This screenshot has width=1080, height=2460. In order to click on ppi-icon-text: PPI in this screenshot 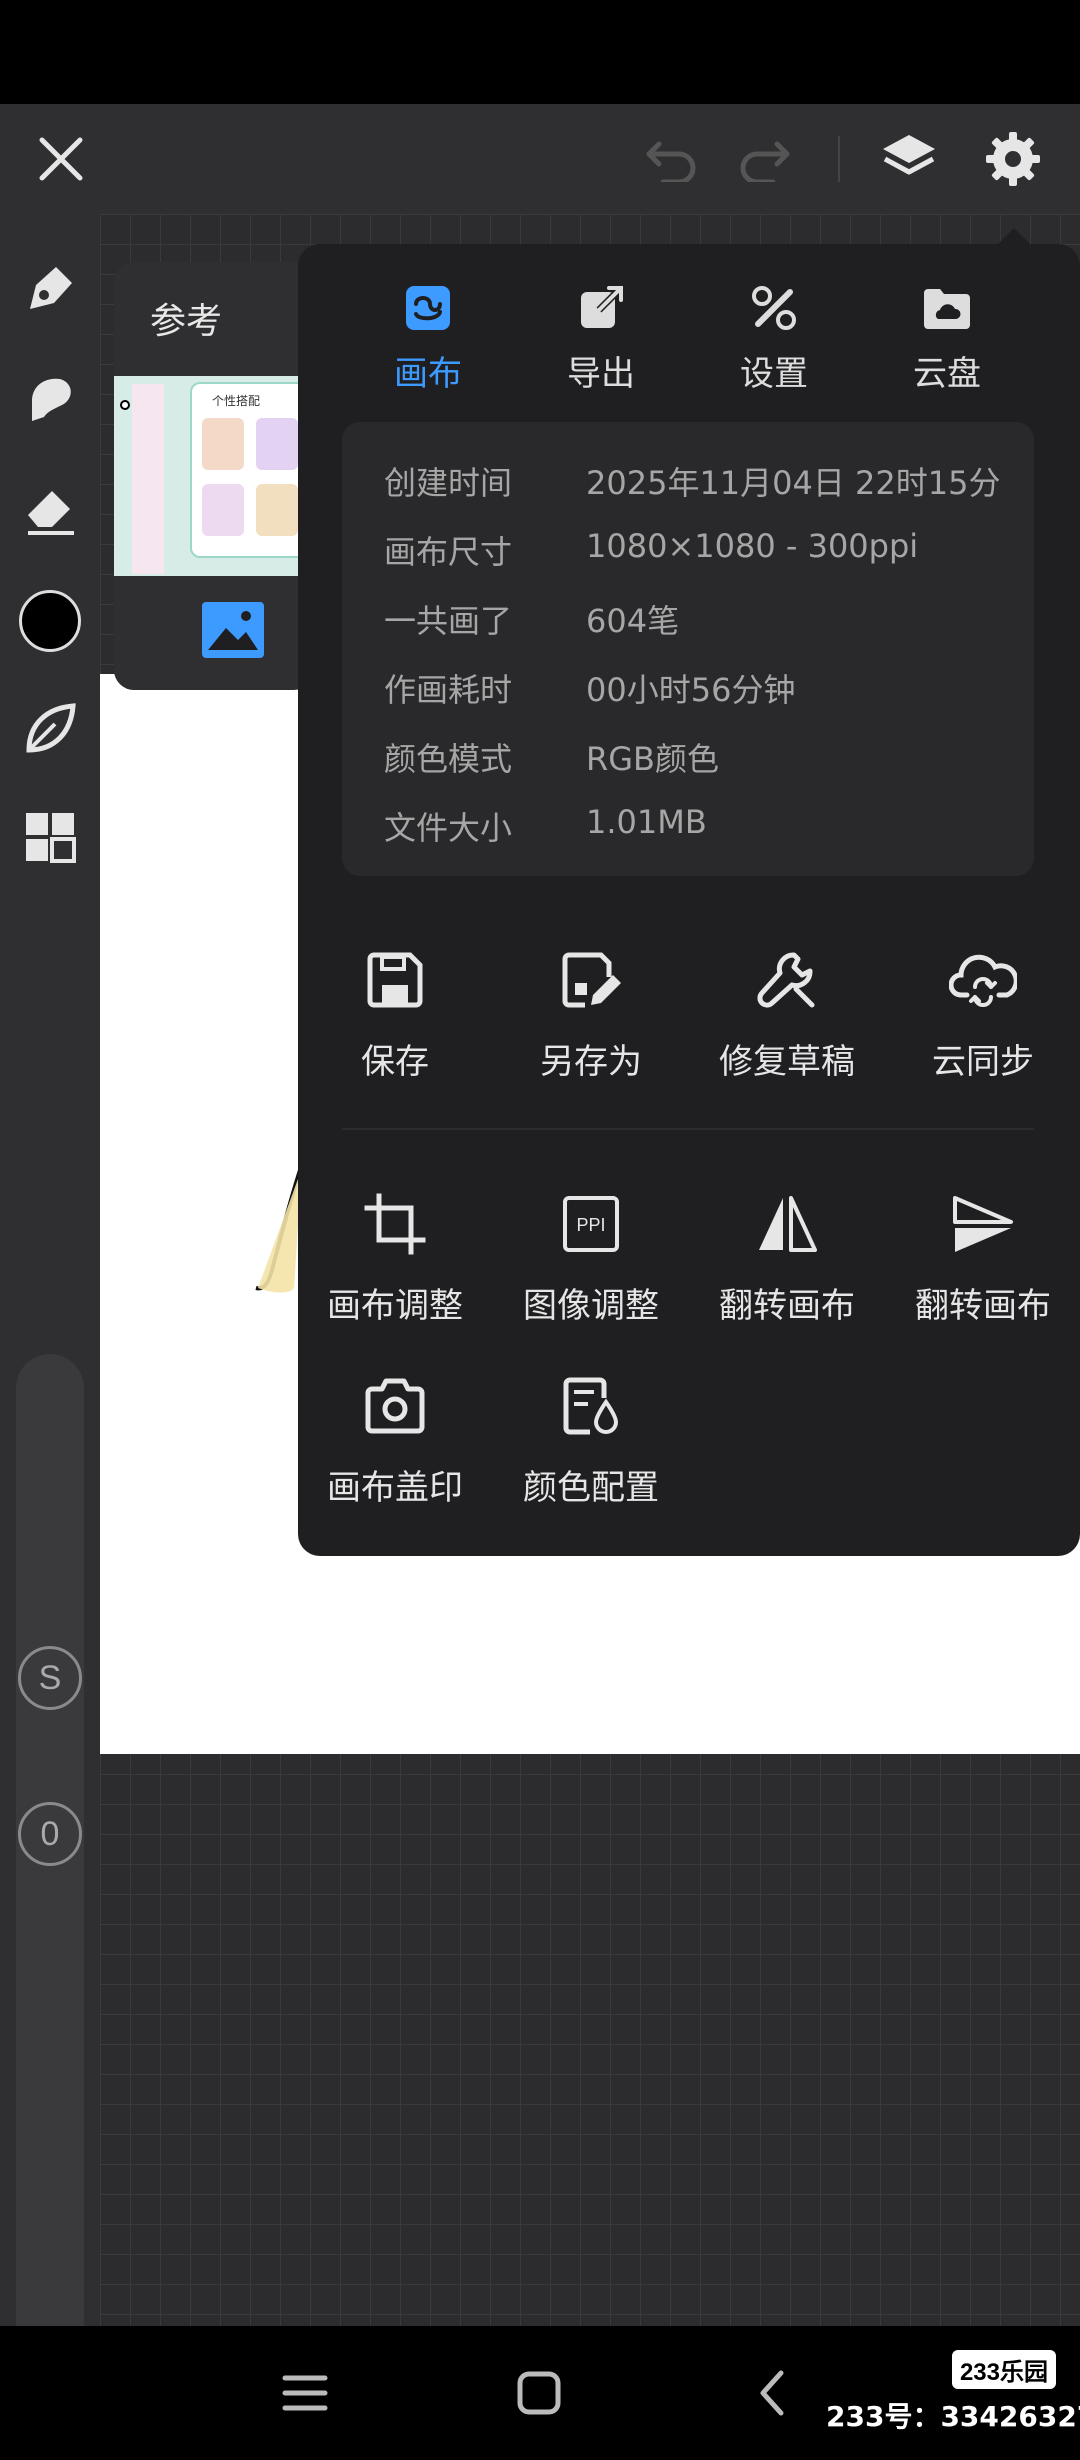, I will do `click(590, 1225)`.